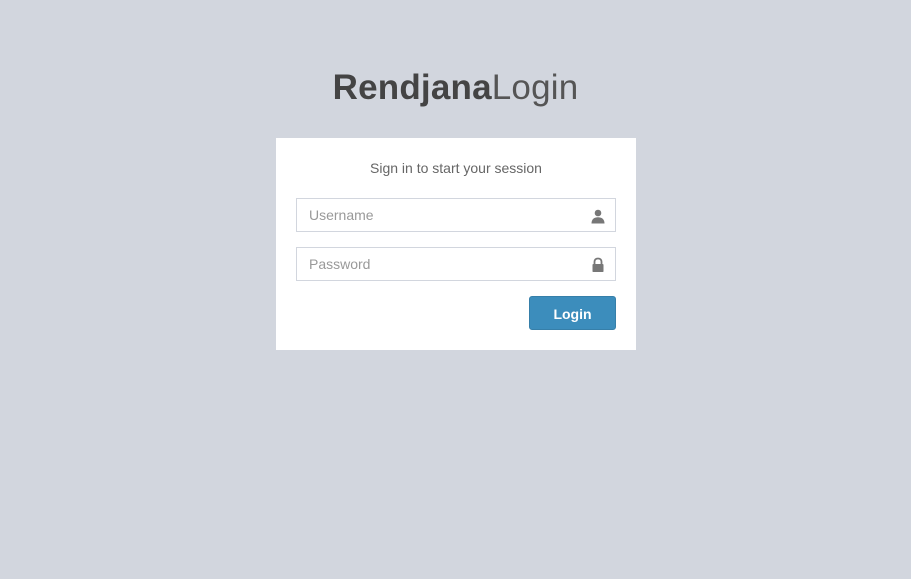 This screenshot has width=911, height=579. What do you see at coordinates (598, 216) in the screenshot?
I see `user-icon` at bounding box center [598, 216].